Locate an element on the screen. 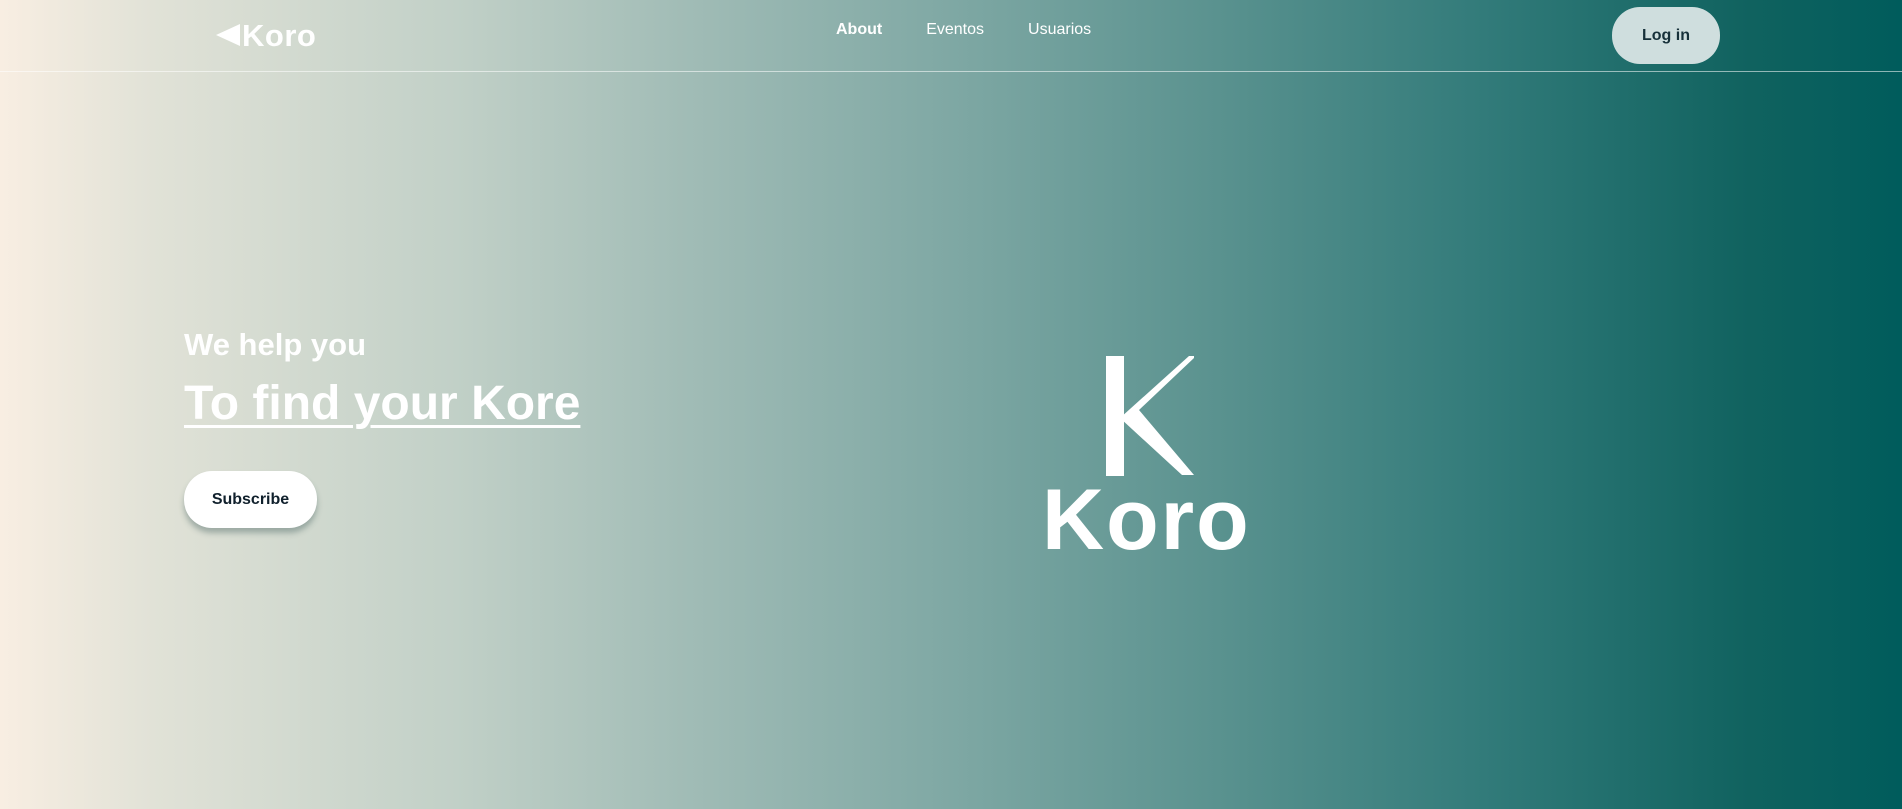 The image size is (1902, 809). brand-name: Koro is located at coordinates (279, 35).